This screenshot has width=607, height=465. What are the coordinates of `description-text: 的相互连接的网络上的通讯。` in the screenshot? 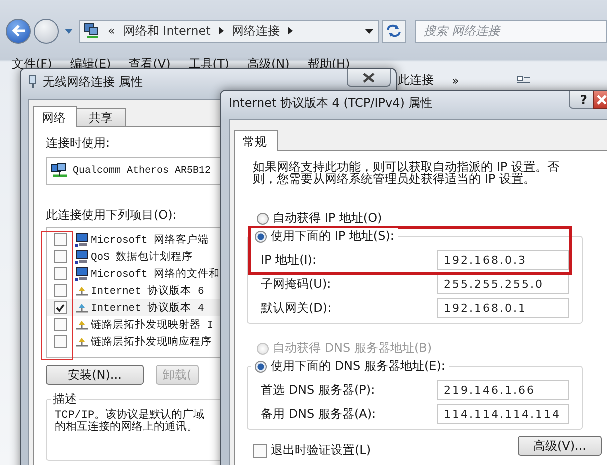 It's located at (127, 428).